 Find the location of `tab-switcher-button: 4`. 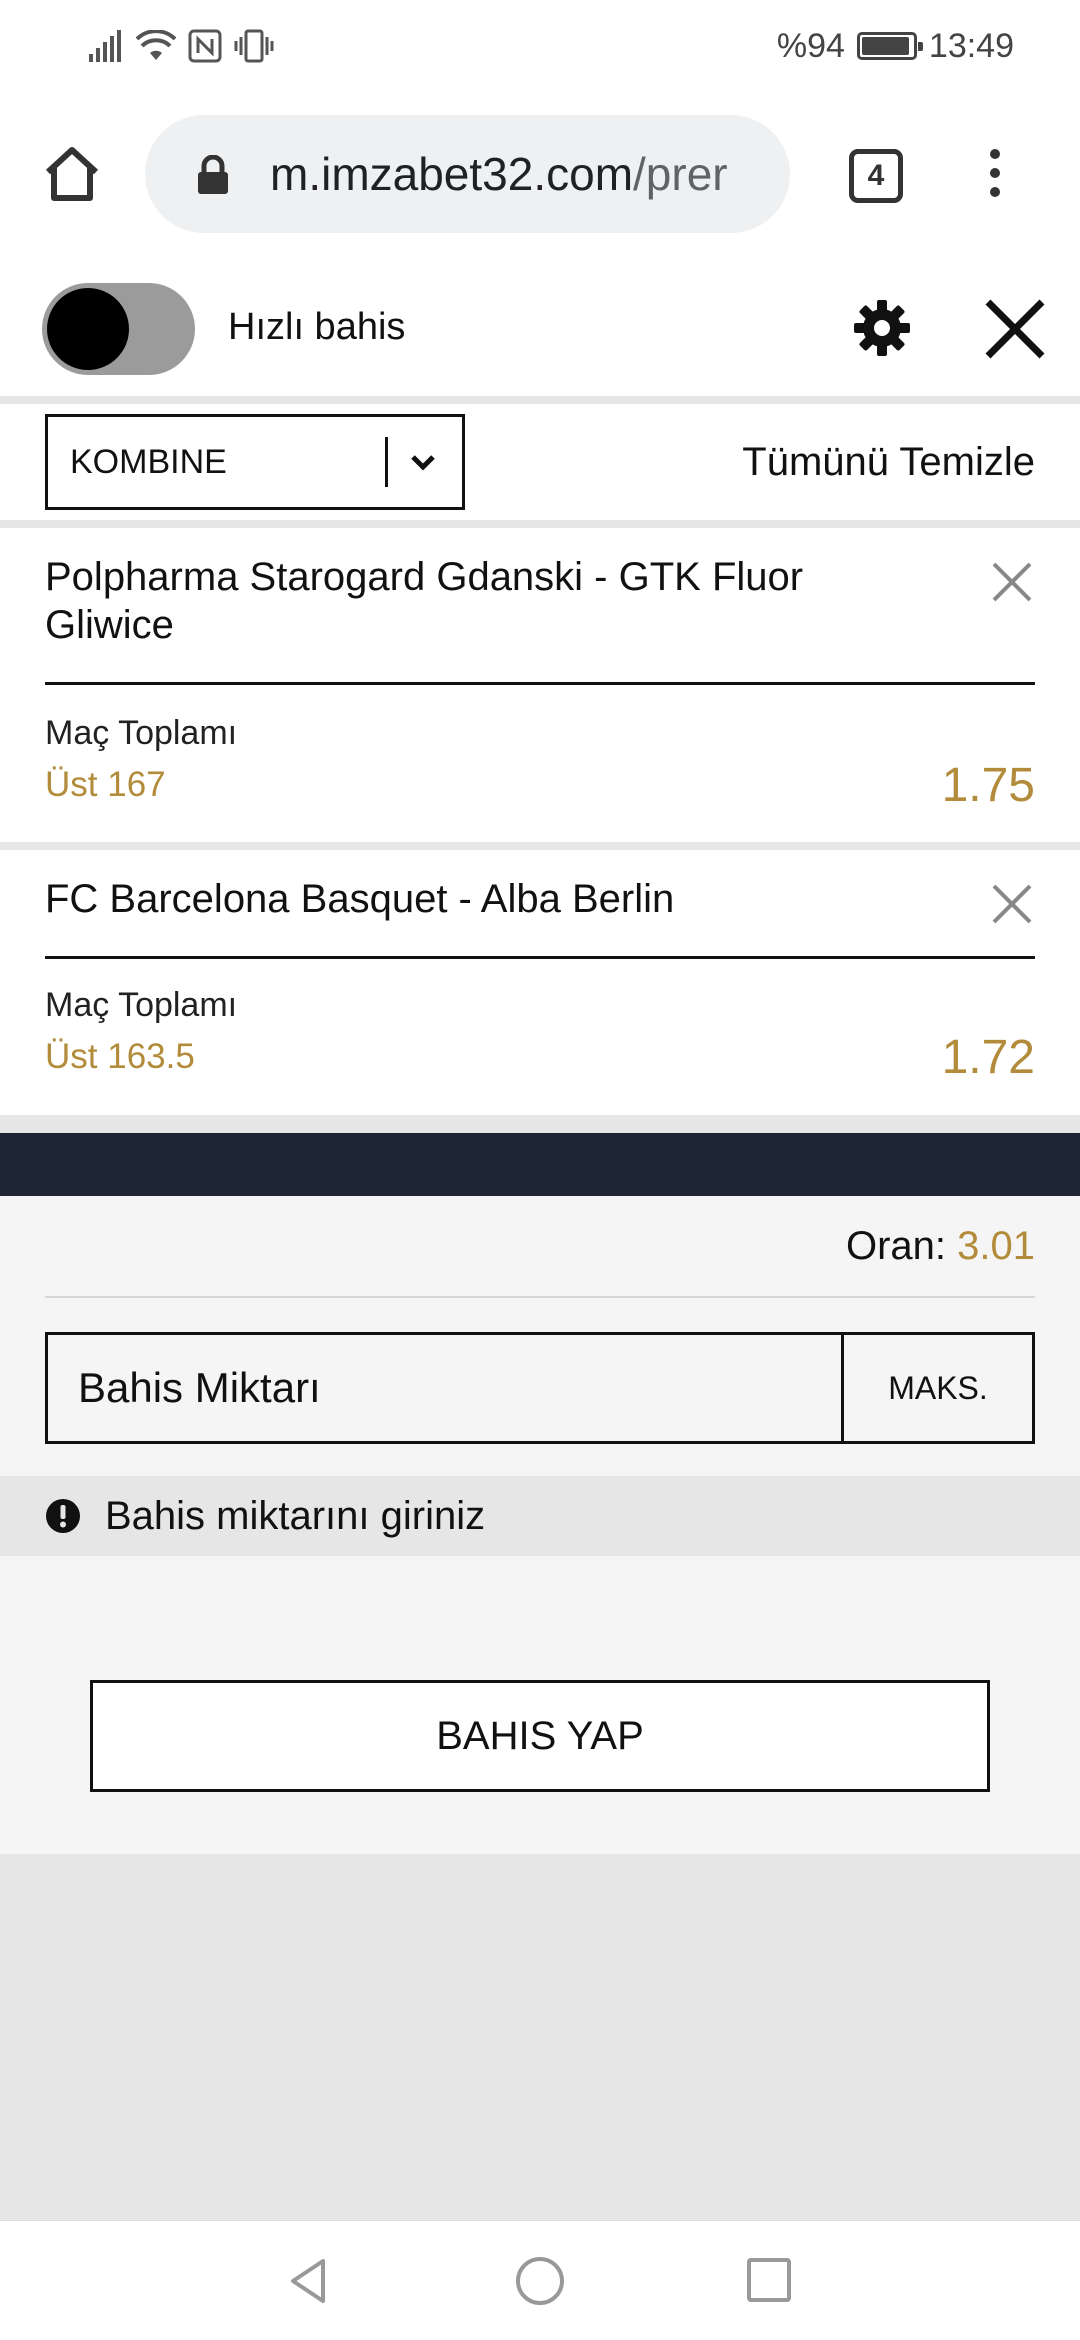

tab-switcher-button: 4 is located at coordinates (876, 176).